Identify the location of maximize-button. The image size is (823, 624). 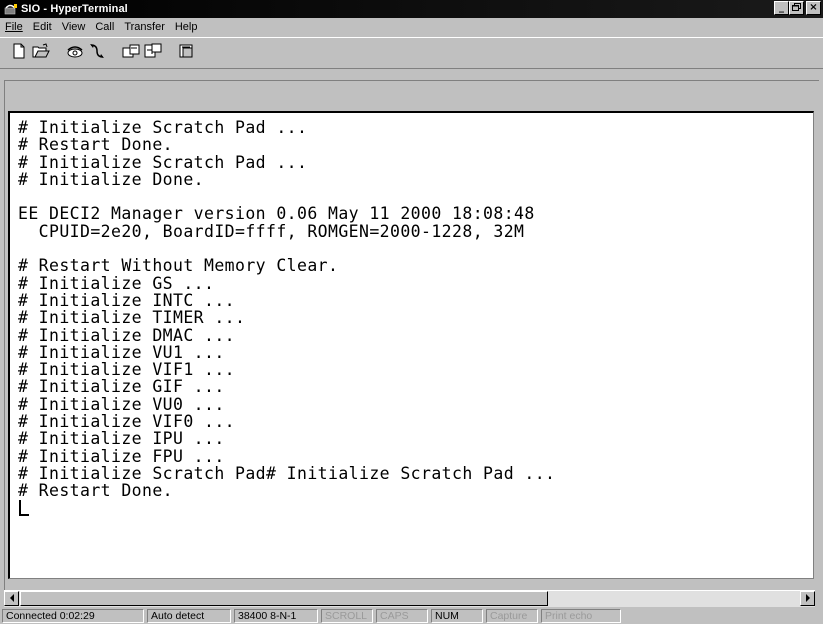
(796, 8).